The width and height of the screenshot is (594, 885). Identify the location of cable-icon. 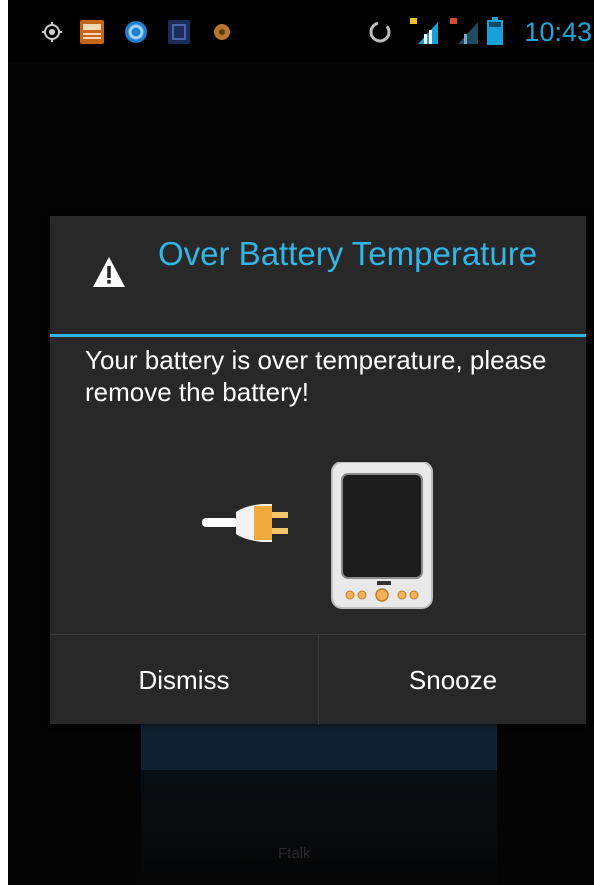
(220, 522).